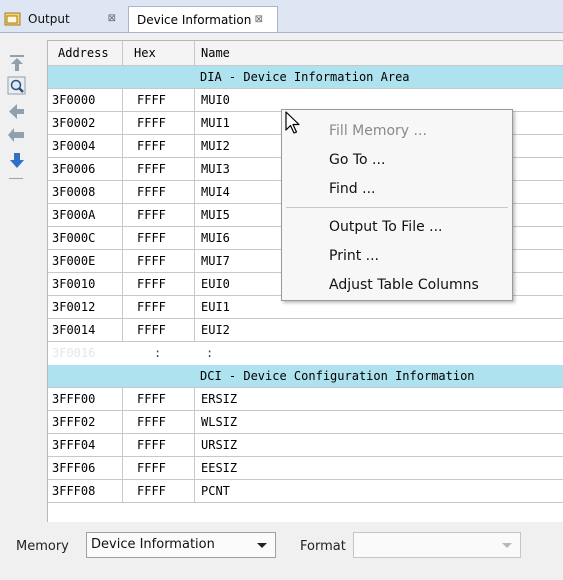 This screenshot has width=563, height=580. Describe the element at coordinates (404, 285) in the screenshot. I see `menu-item-adjust-table-columns: Adjust Table Columns` at that location.